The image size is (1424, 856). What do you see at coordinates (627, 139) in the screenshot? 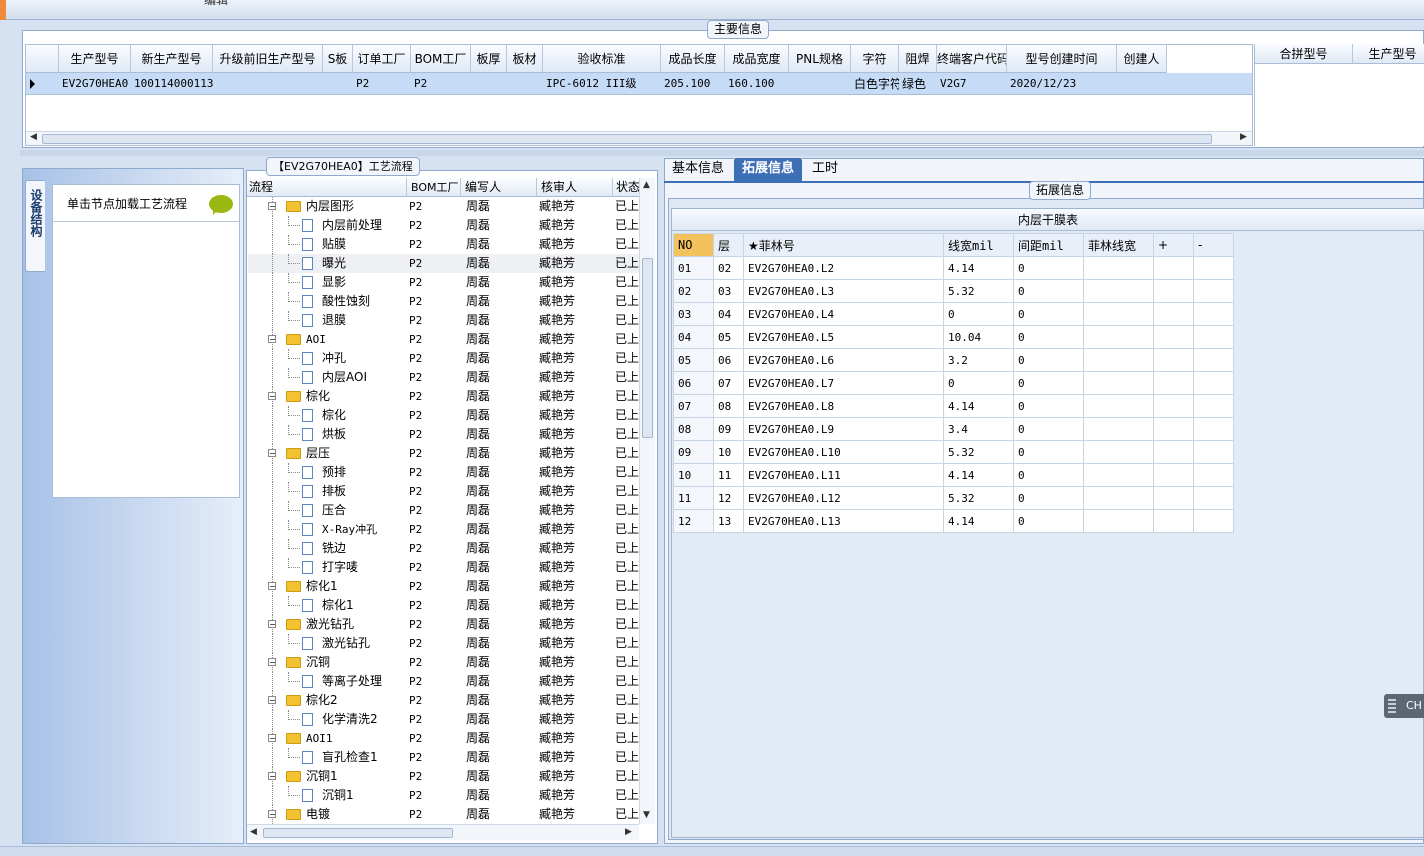
I see `scroll-thumb` at bounding box center [627, 139].